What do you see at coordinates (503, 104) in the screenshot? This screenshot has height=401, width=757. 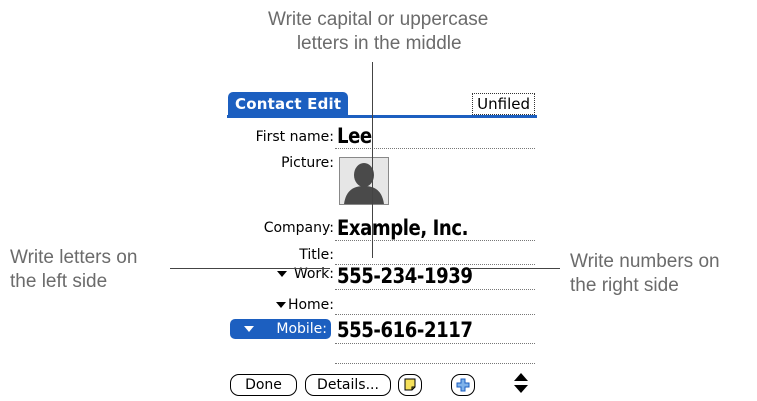 I see `category-picker: Unfiled` at bounding box center [503, 104].